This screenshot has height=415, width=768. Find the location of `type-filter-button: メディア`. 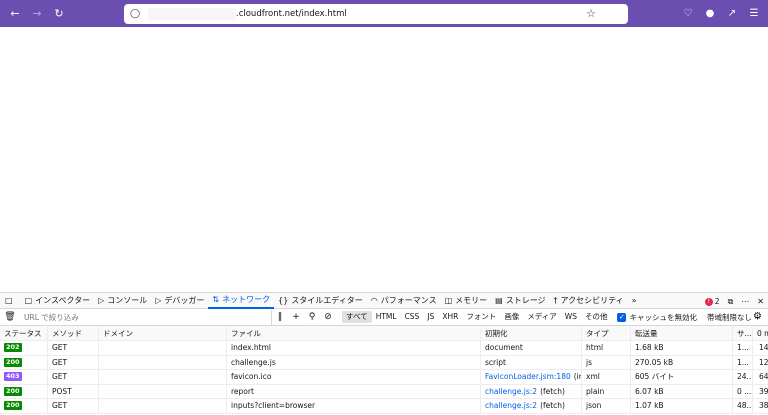

type-filter-button: メディア is located at coordinates (541, 317).